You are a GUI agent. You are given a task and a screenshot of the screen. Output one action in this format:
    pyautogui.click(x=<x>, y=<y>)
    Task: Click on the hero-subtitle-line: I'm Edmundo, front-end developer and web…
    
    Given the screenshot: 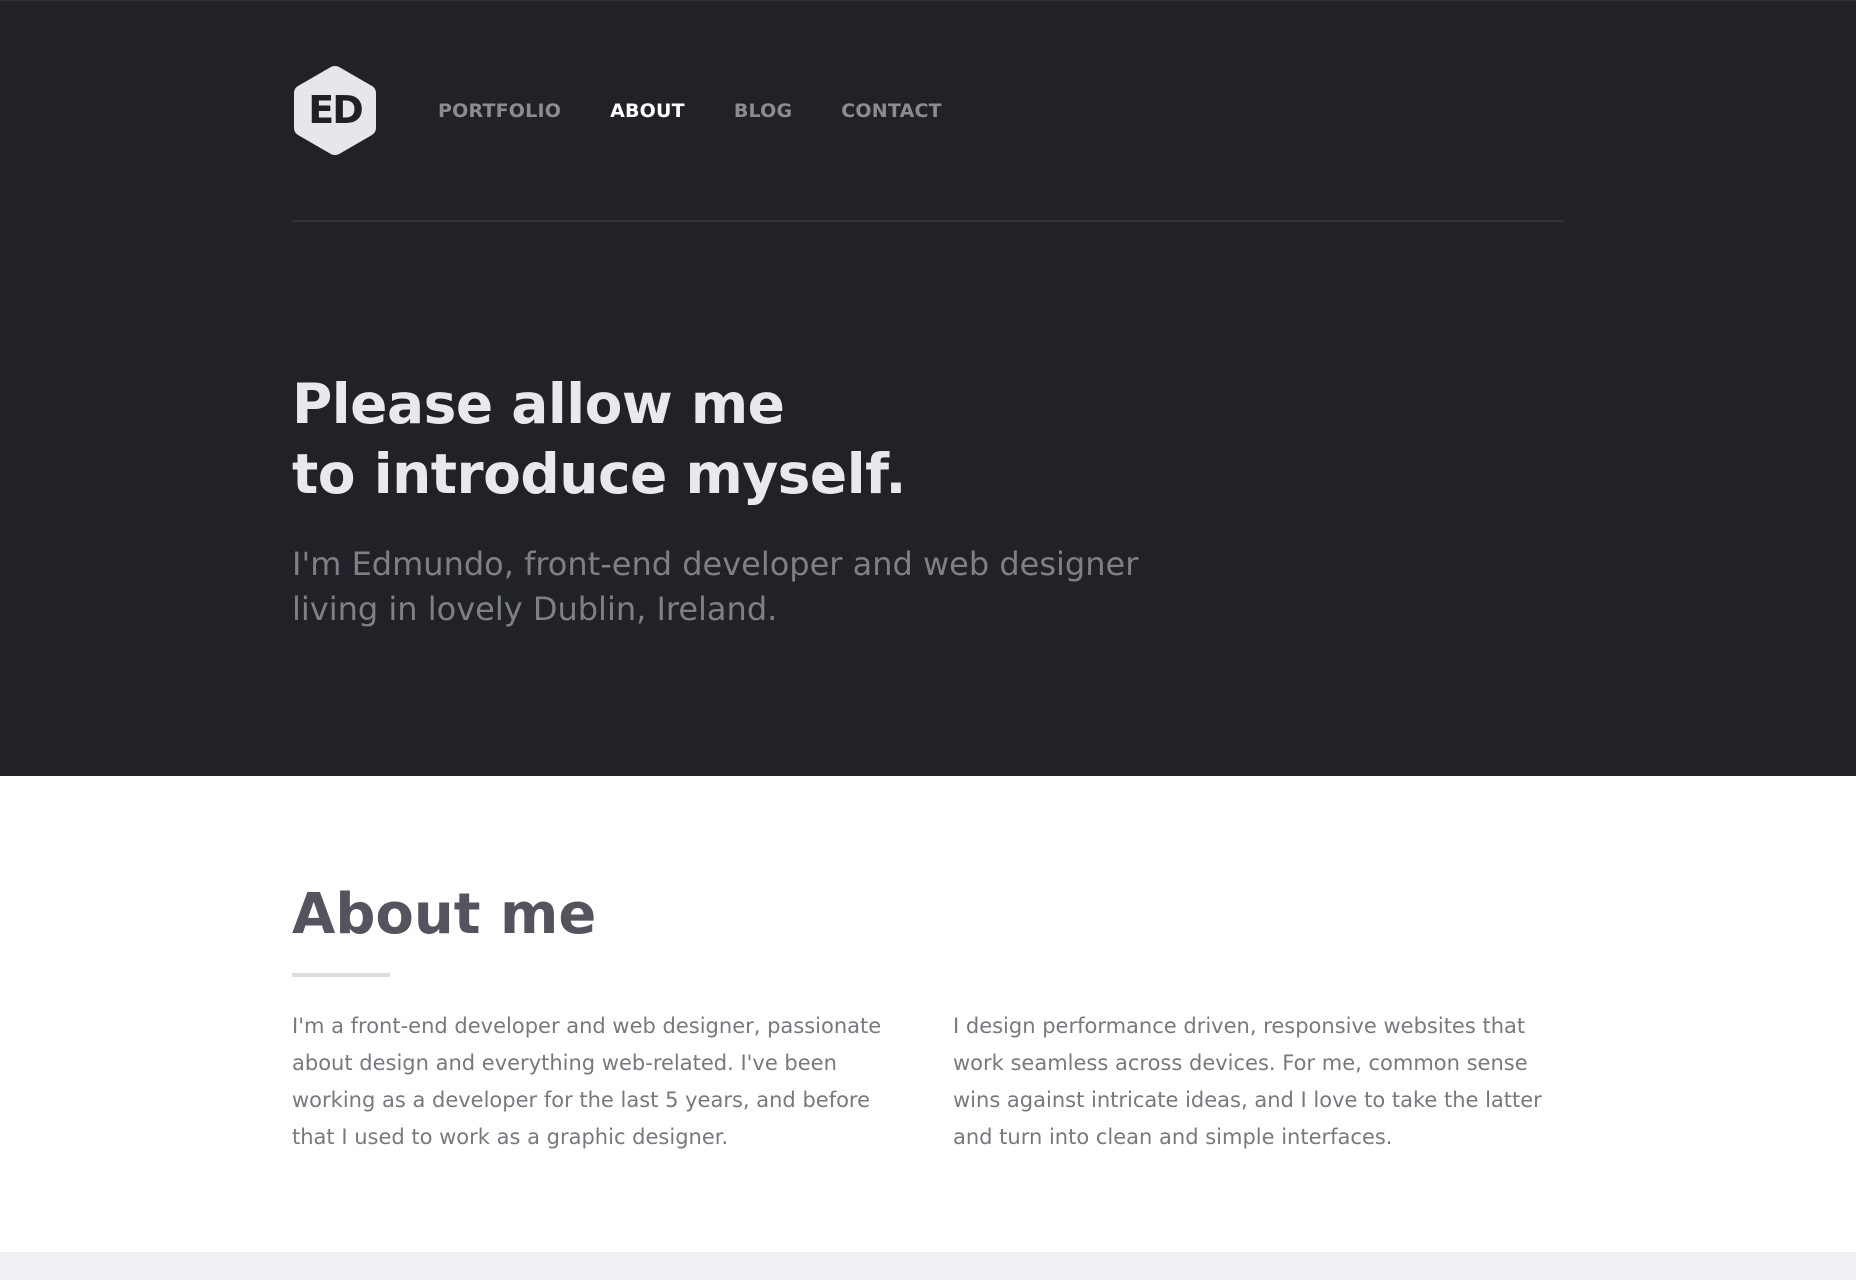 What is the action you would take?
    pyautogui.click(x=715, y=564)
    